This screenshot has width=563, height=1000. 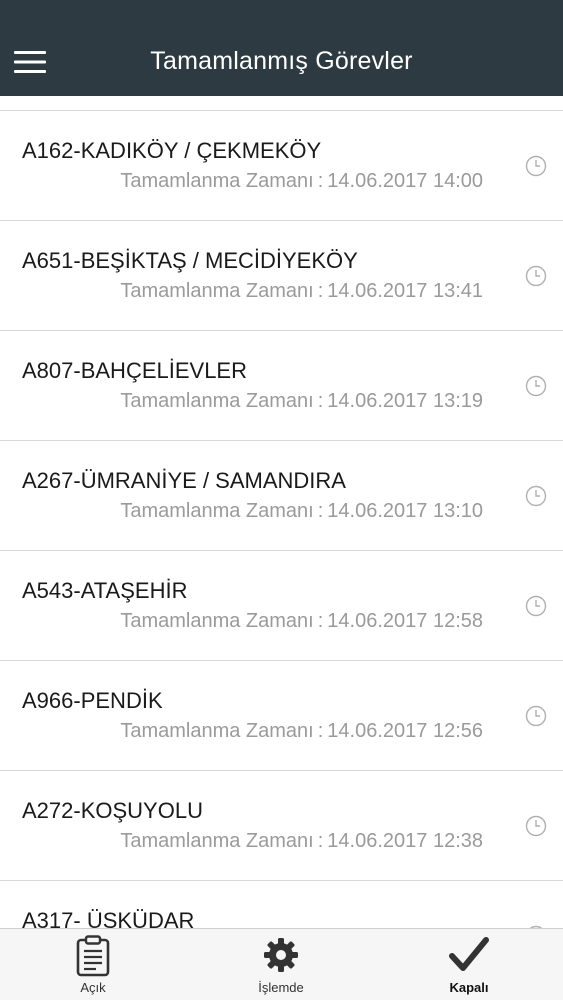 I want to click on task-completion-time: Tamamlanma Zamanı:14.06.2017 13:41, so click(x=301, y=291).